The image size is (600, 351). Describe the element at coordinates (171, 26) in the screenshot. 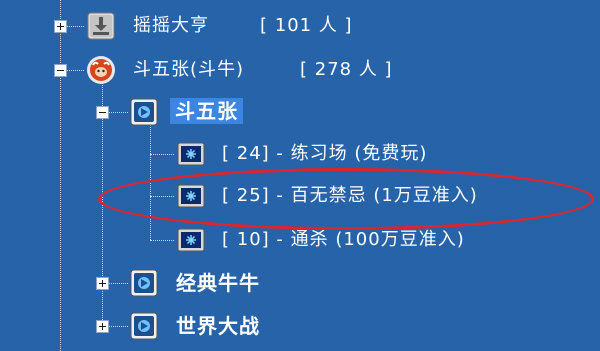

I see `game-name: 摇摇大亨` at that location.